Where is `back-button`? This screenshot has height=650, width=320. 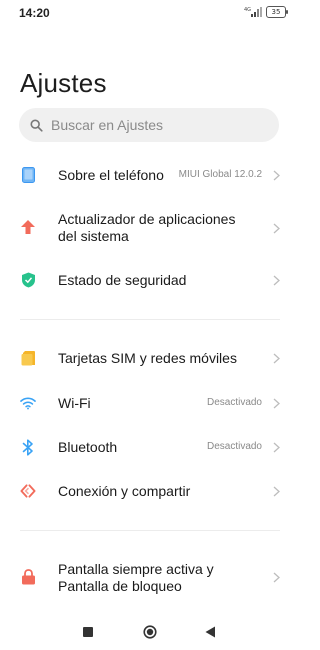
back-button is located at coordinates (210, 632).